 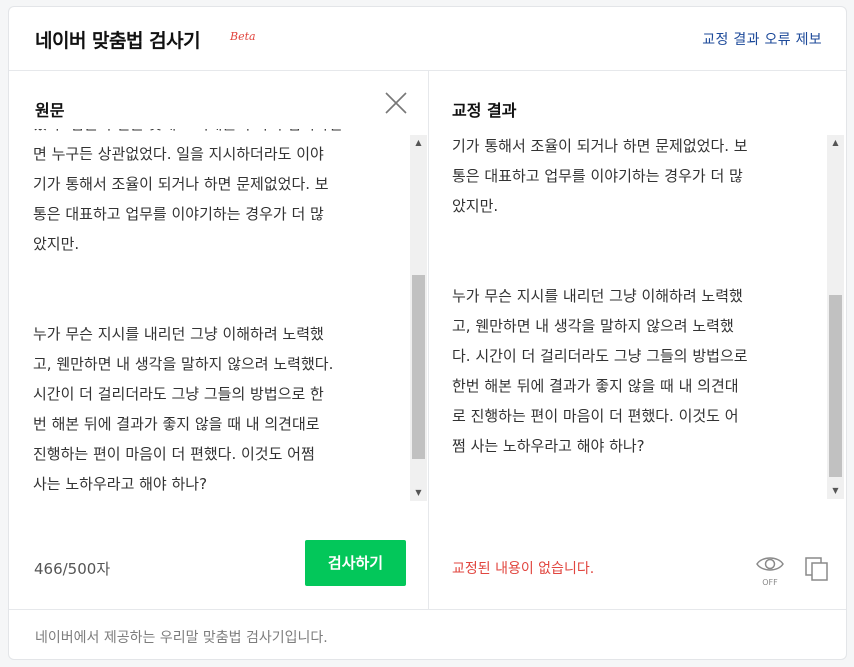 What do you see at coordinates (427, 634) in the screenshot?
I see `footer: 네이버에서 제공하는 우리말 맞춤법 검사기입니다.` at bounding box center [427, 634].